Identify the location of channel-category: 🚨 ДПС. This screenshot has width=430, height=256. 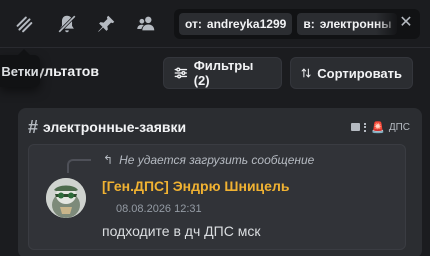
(380, 127).